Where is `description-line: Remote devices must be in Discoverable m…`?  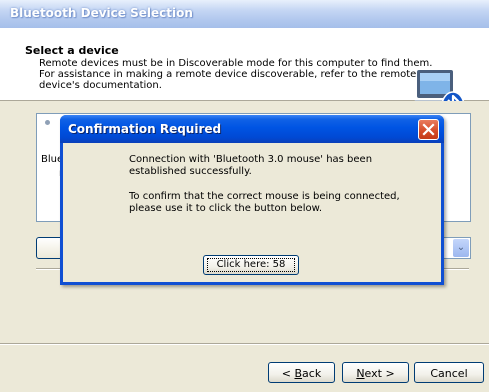
description-line: Remote devices must be in Discoverable m… is located at coordinates (236, 63).